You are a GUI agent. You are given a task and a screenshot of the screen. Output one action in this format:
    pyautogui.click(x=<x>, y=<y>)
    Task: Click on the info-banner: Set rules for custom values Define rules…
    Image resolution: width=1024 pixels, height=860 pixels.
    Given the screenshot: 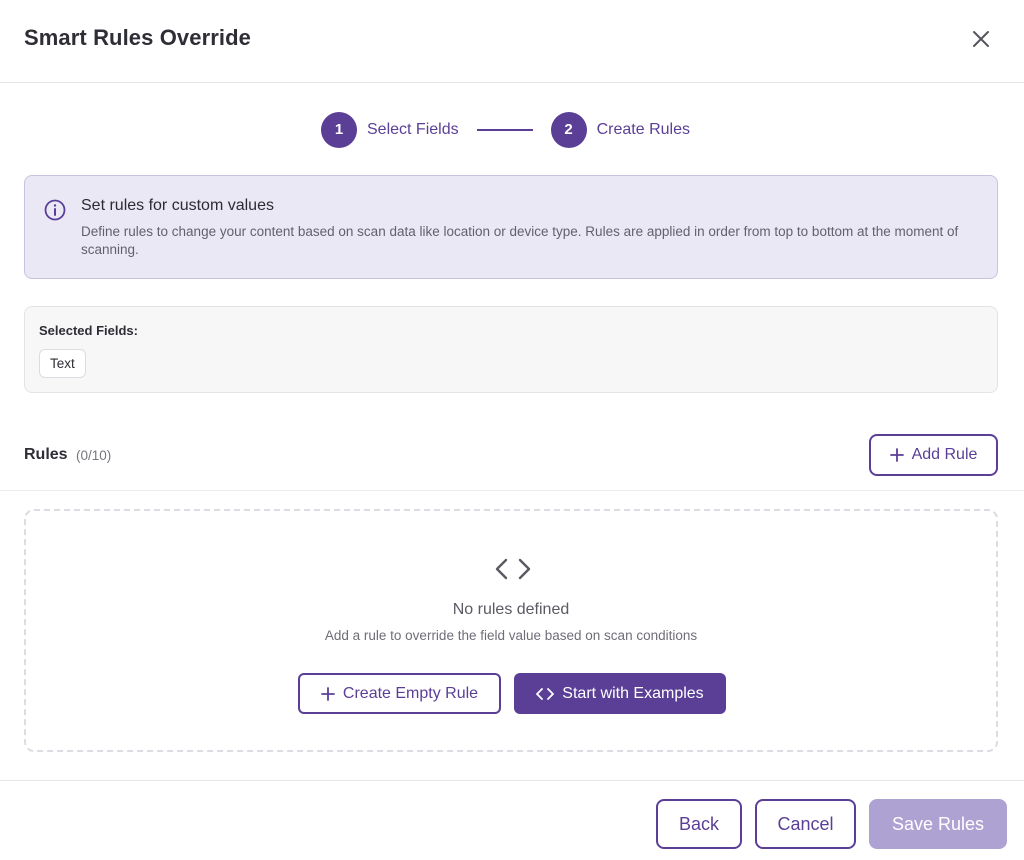 What is the action you would take?
    pyautogui.click(x=511, y=227)
    